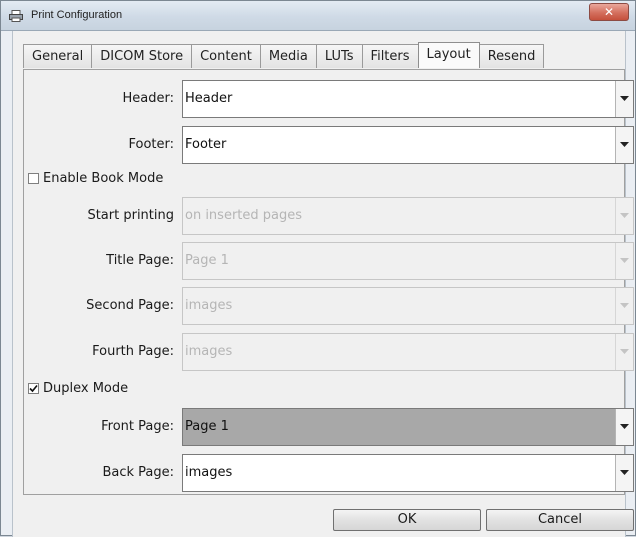  What do you see at coordinates (408, 352) in the screenshot?
I see `fourth-page-dropdown: images` at bounding box center [408, 352].